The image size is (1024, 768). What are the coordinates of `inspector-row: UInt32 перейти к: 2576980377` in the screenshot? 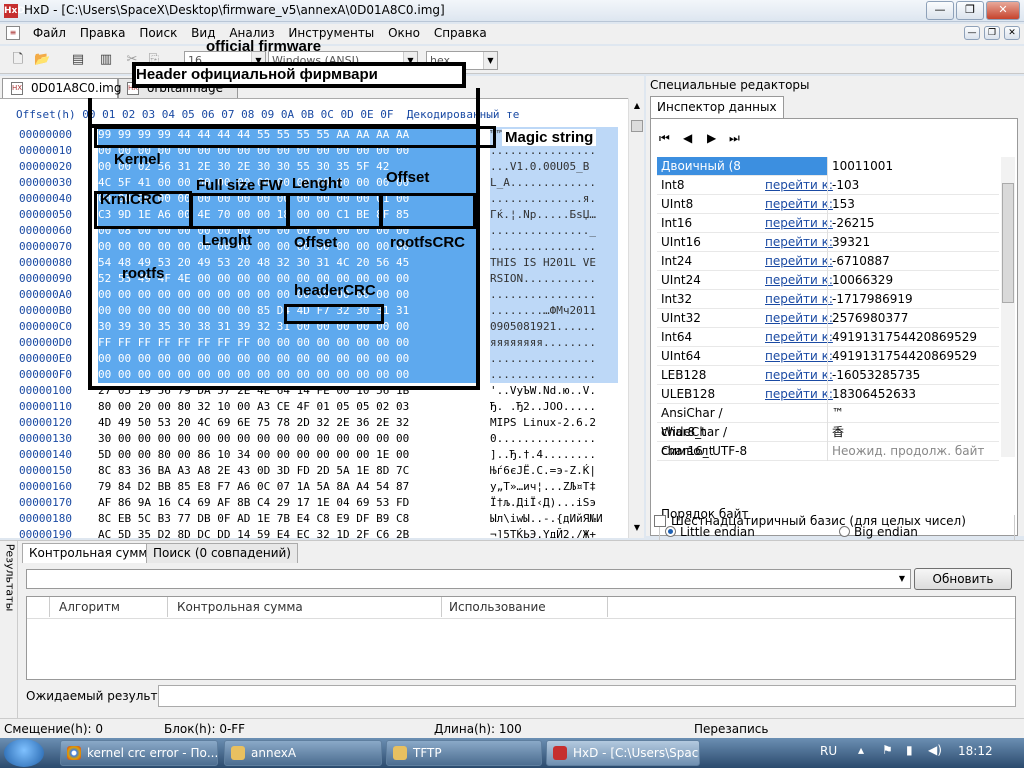 It's located at (828, 318).